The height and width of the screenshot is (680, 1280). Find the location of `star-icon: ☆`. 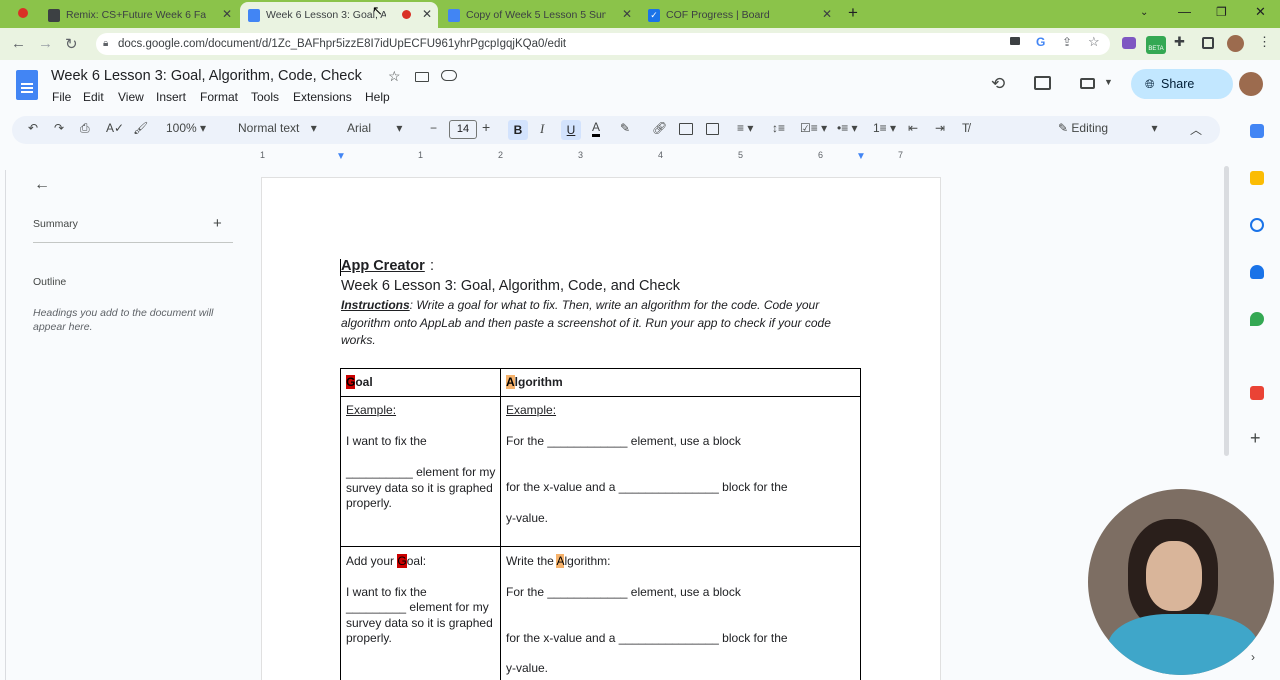

star-icon: ☆ is located at coordinates (394, 76).